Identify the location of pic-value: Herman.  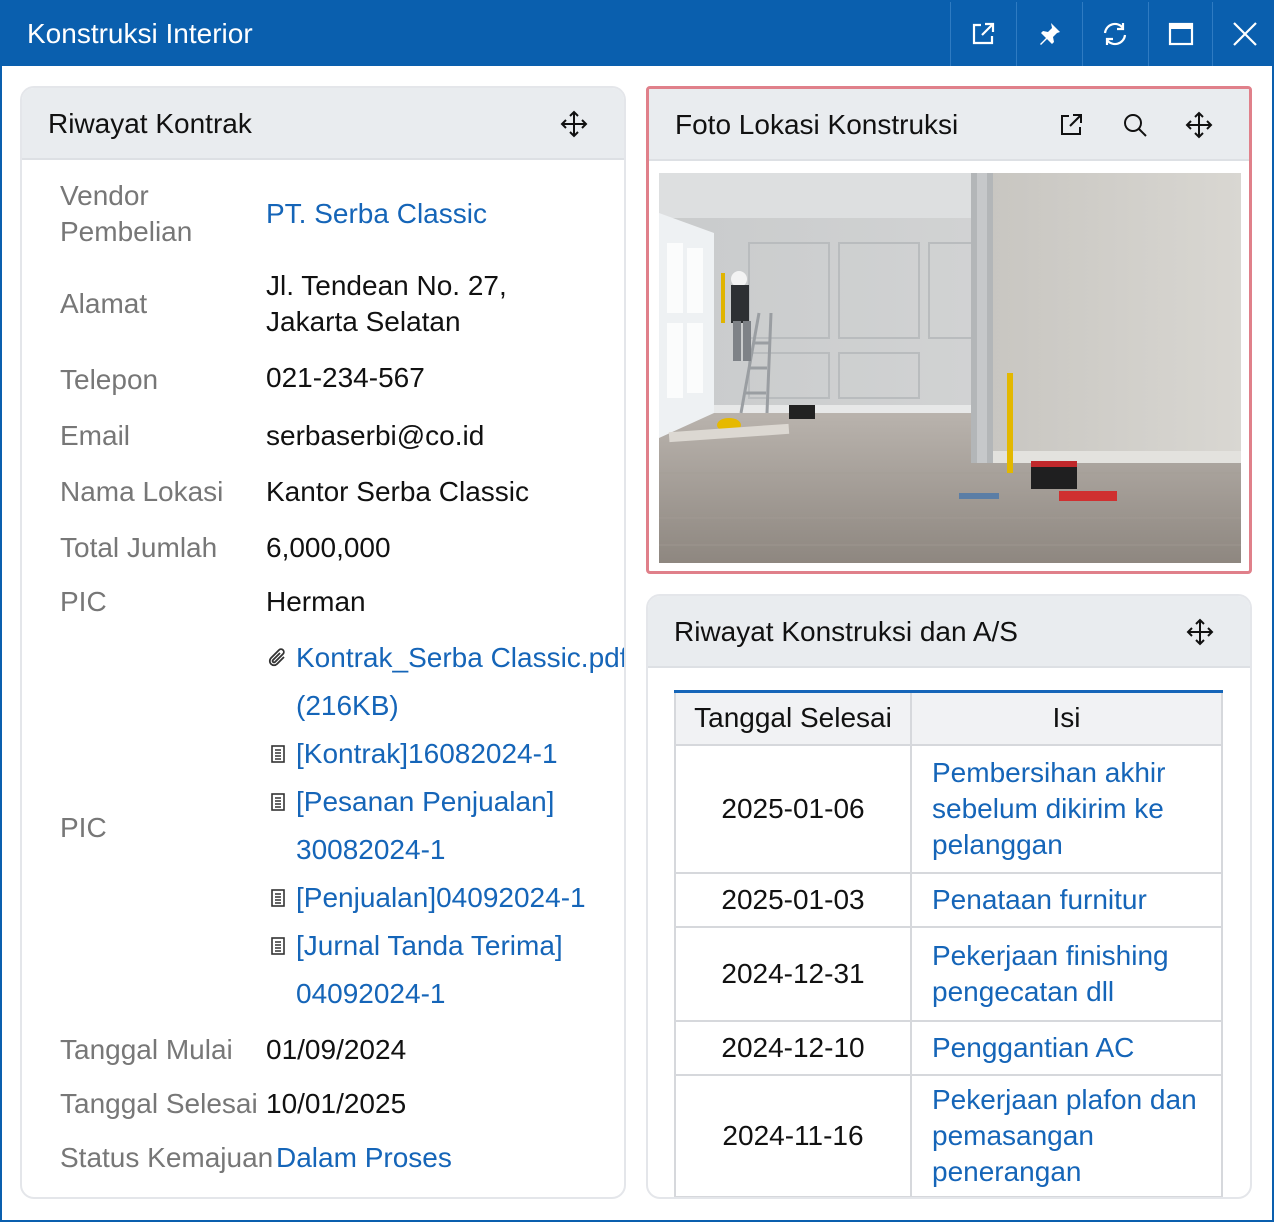
(316, 601).